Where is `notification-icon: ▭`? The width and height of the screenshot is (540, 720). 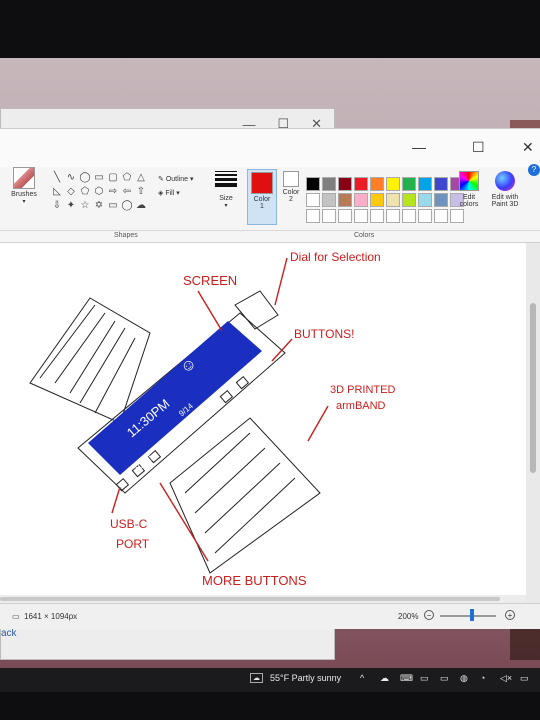 notification-icon: ▭ is located at coordinates (524, 678).